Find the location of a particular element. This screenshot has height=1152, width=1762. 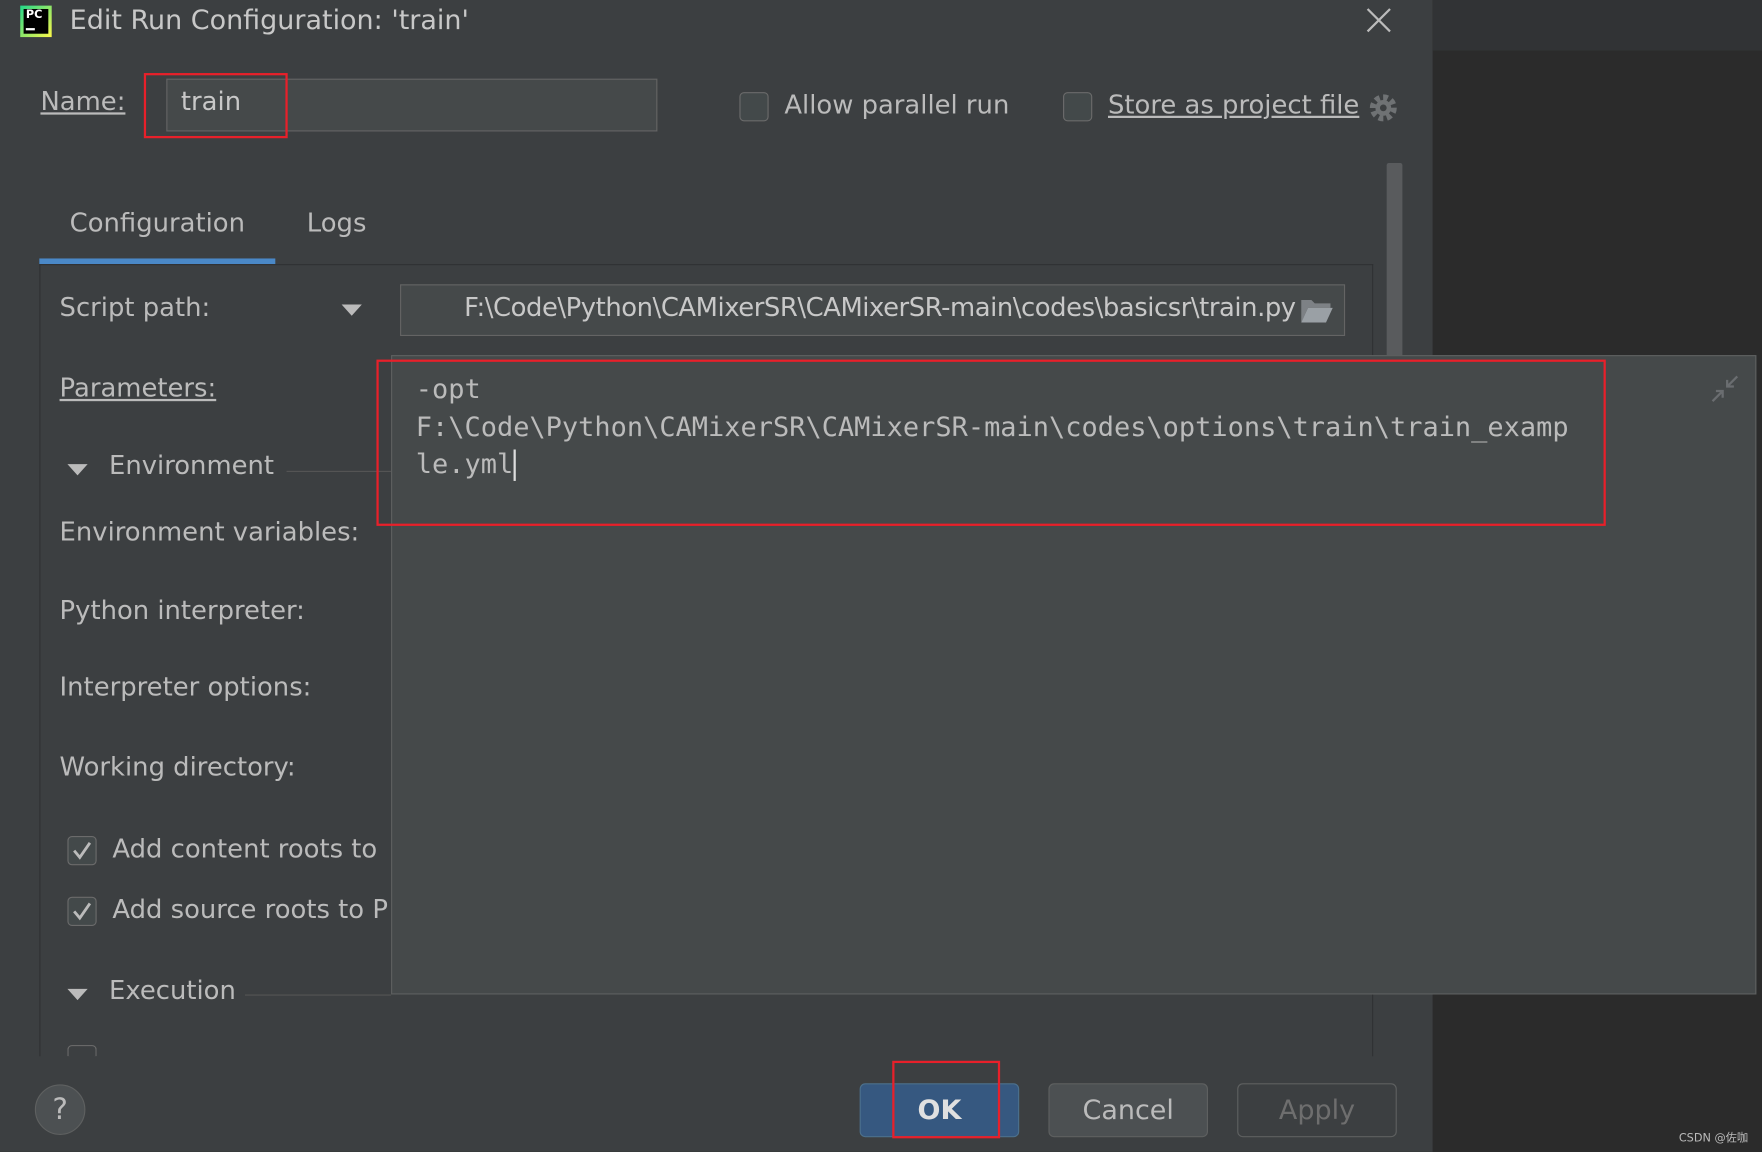

chevron-down-icon is located at coordinates (351, 310).